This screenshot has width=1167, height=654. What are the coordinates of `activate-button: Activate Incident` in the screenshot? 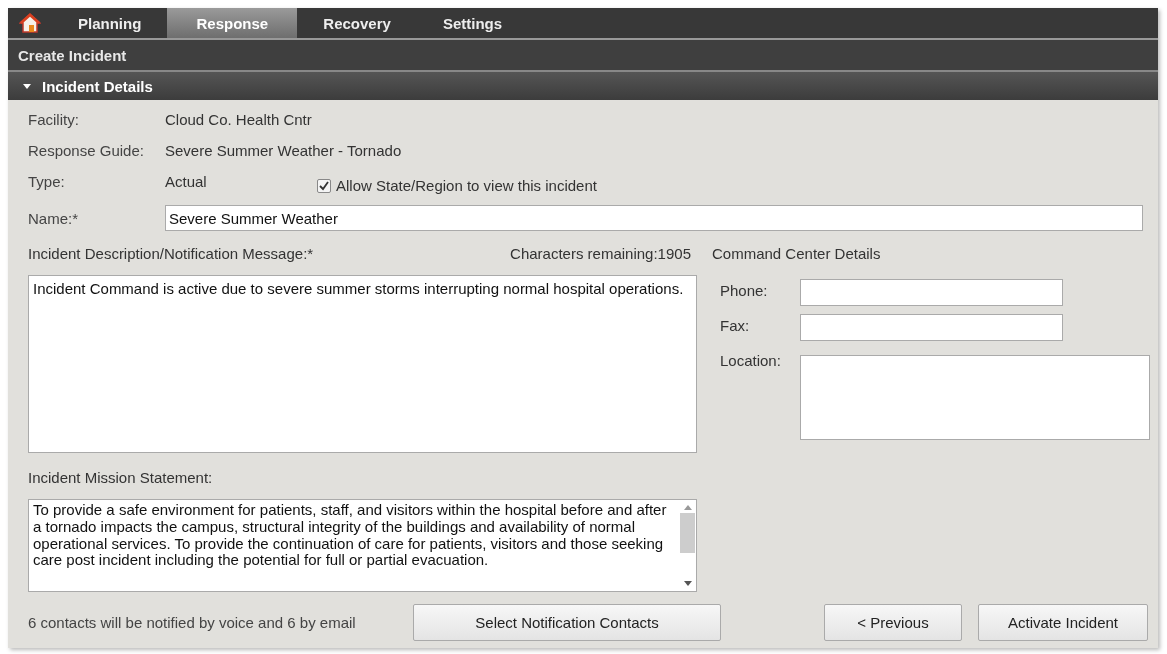 It's located at (1063, 622).